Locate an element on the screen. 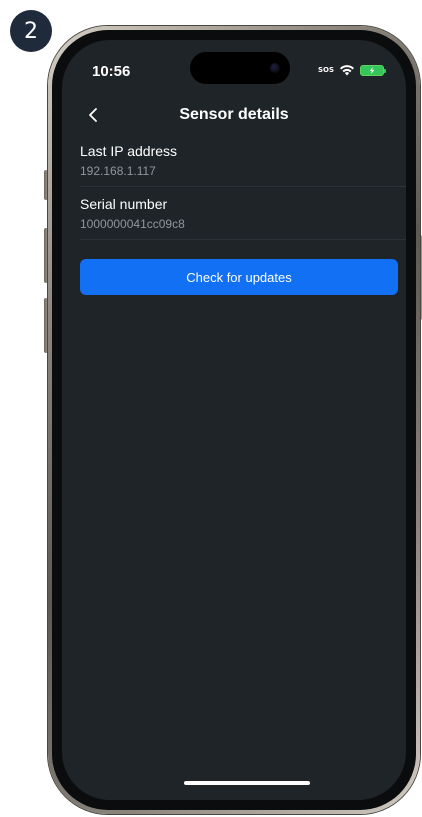 The image size is (422, 817). camera-icon is located at coordinates (275, 68).